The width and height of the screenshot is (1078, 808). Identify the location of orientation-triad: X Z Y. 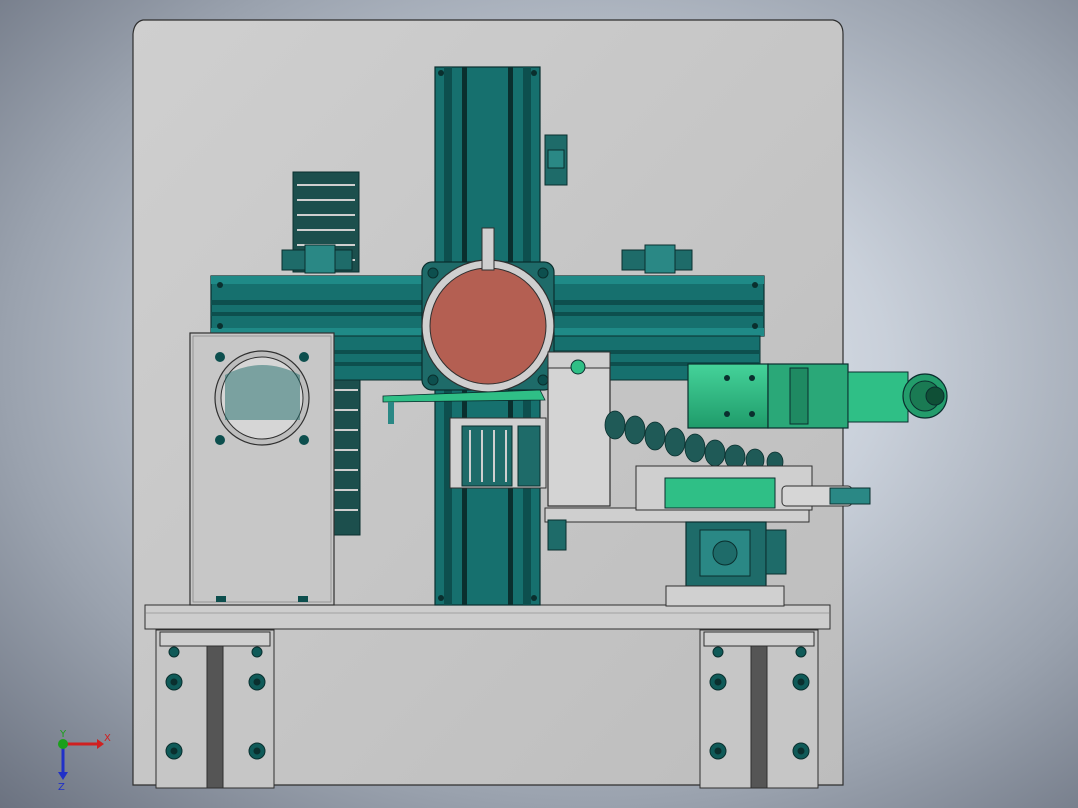
(84, 761).